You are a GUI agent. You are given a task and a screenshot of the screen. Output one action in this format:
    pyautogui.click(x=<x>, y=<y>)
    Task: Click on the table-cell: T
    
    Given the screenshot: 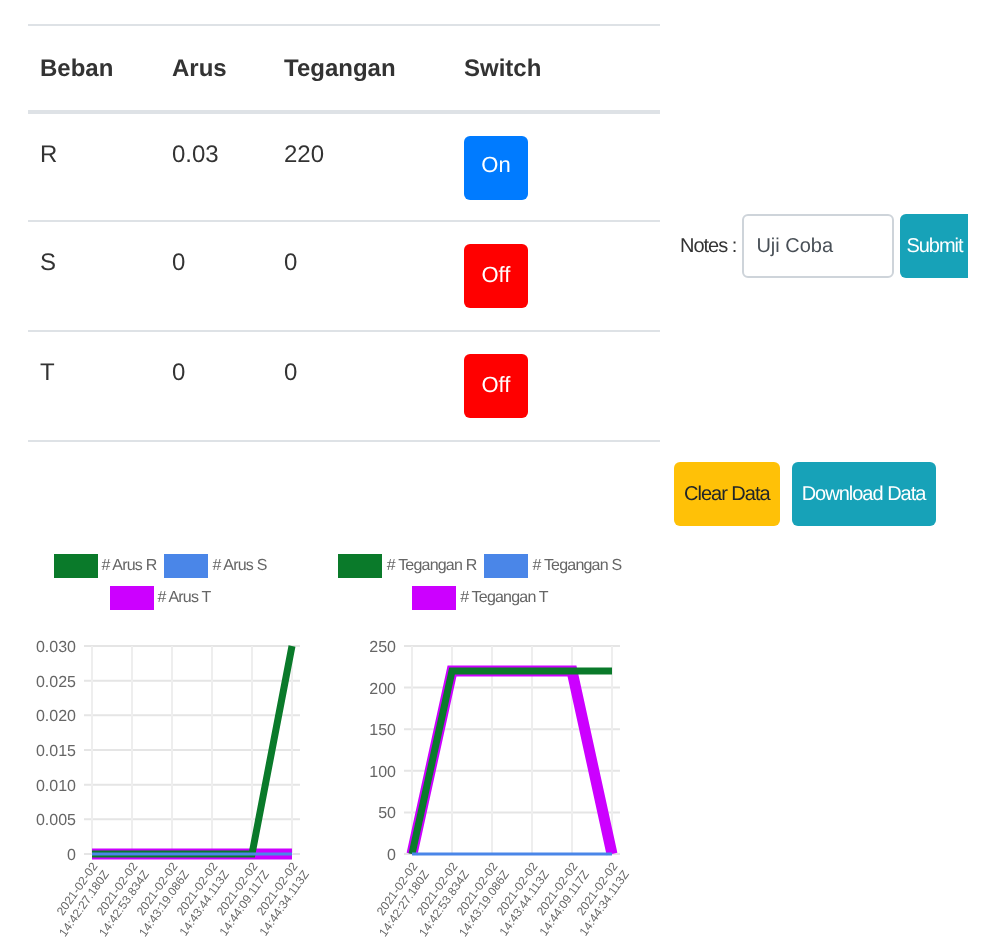 What is the action you would take?
    pyautogui.click(x=47, y=372)
    